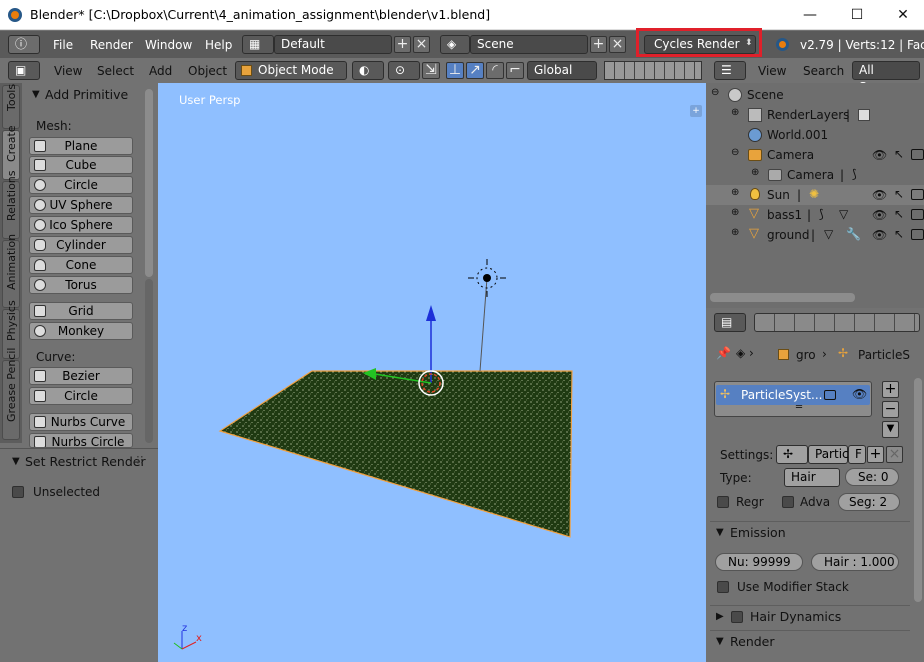 The width and height of the screenshot is (924, 662). What do you see at coordinates (875, 454) in the screenshot?
I see `new-settings-button: +` at bounding box center [875, 454].